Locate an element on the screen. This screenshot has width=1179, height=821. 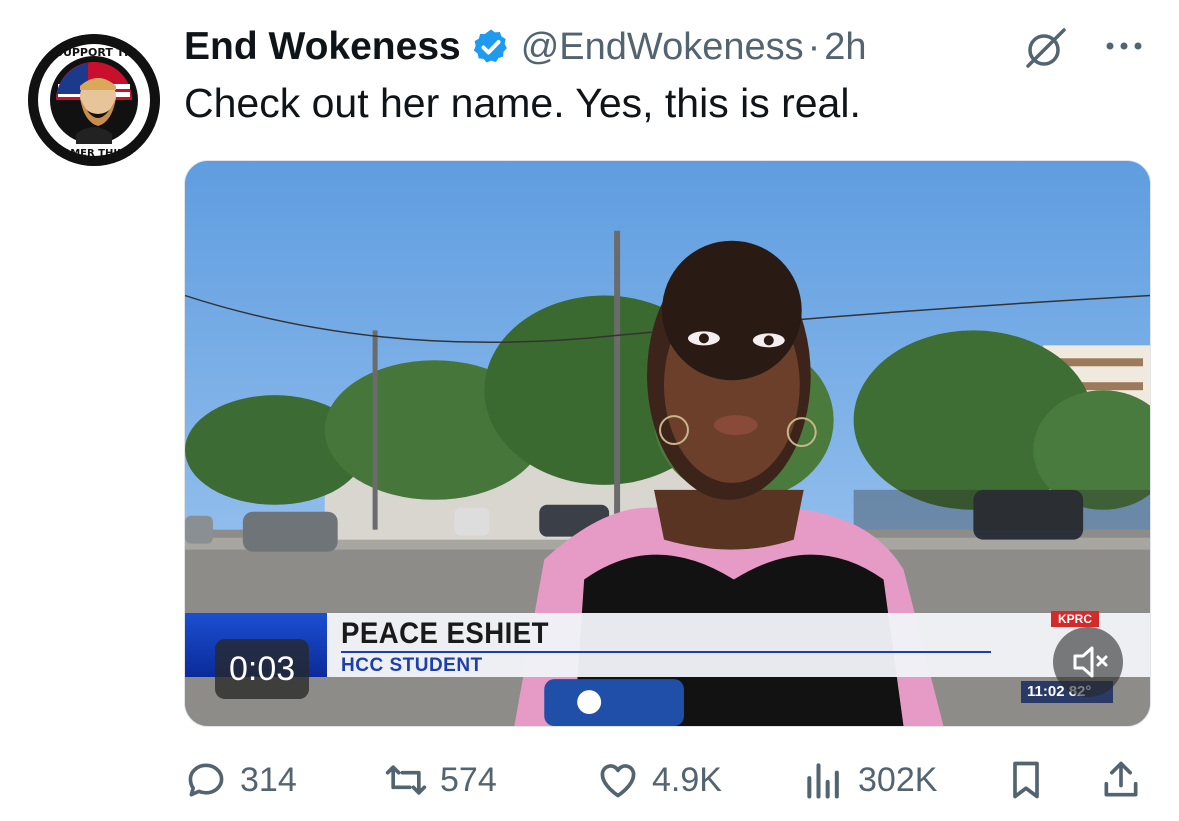
avatar-text-top: I SUPPORT THE is located at coordinates (94, 52).